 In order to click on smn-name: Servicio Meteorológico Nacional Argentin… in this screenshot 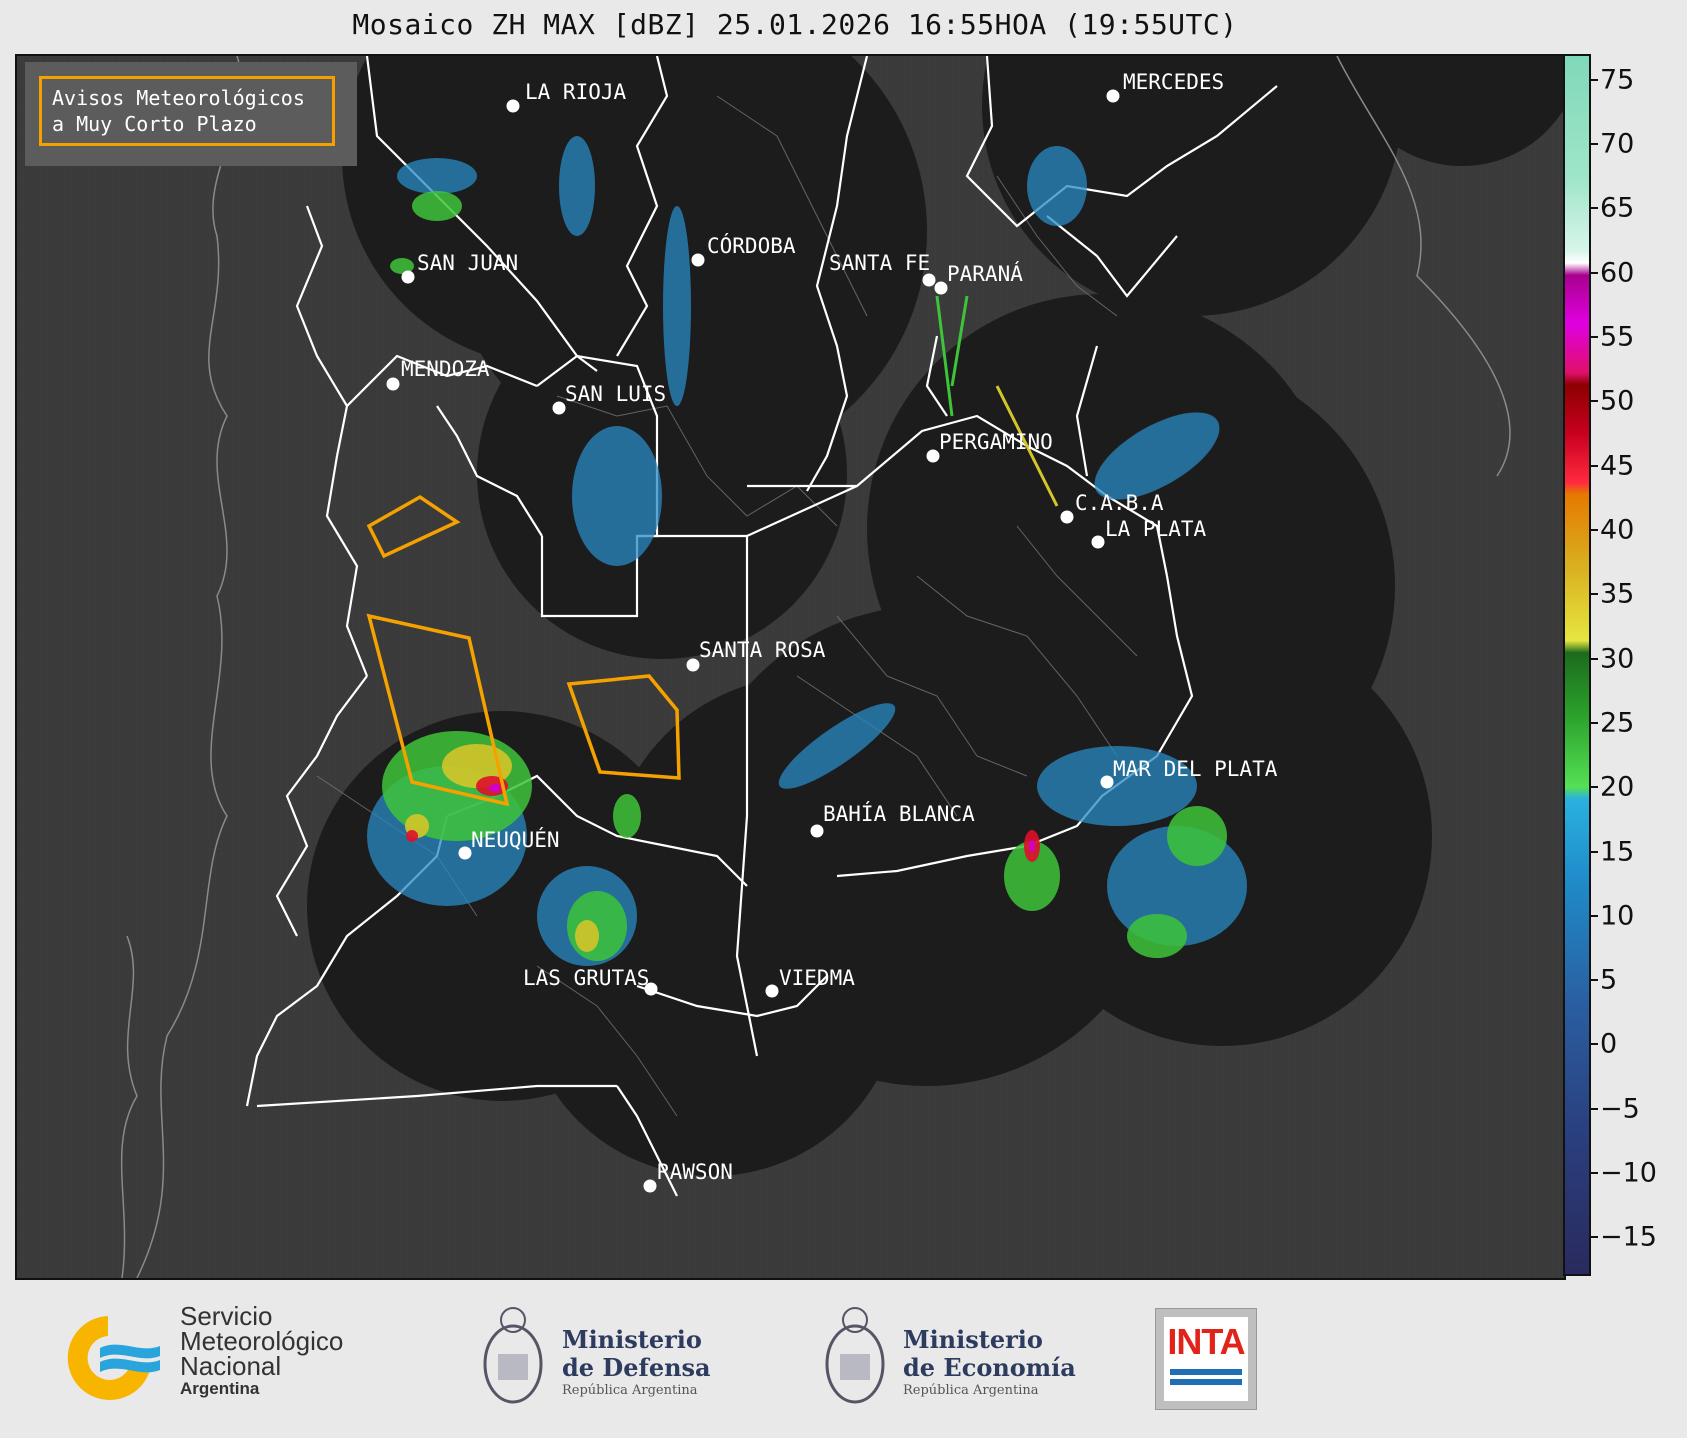, I will do `click(262, 1349)`.